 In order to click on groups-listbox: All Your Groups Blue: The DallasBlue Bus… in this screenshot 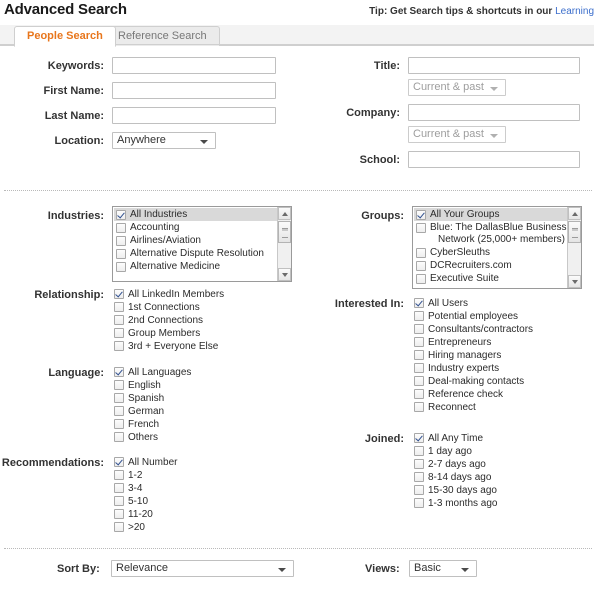, I will do `click(497, 247)`.